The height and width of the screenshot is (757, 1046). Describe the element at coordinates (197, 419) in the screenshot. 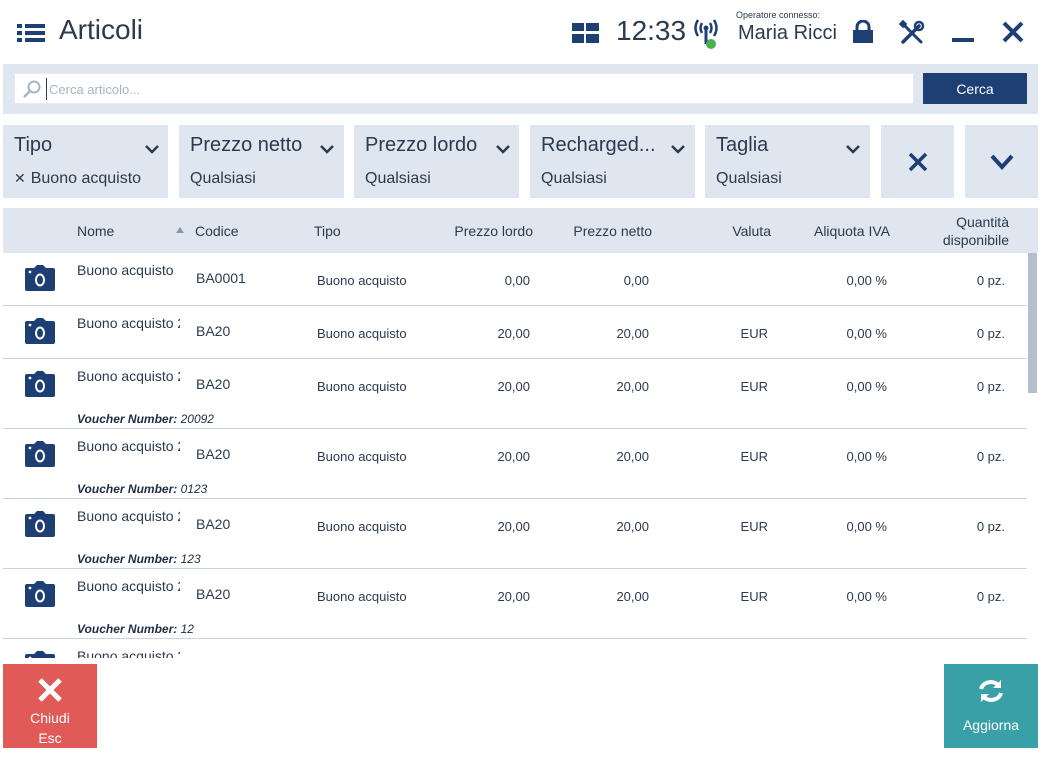

I see `voucher-value: 20092` at that location.